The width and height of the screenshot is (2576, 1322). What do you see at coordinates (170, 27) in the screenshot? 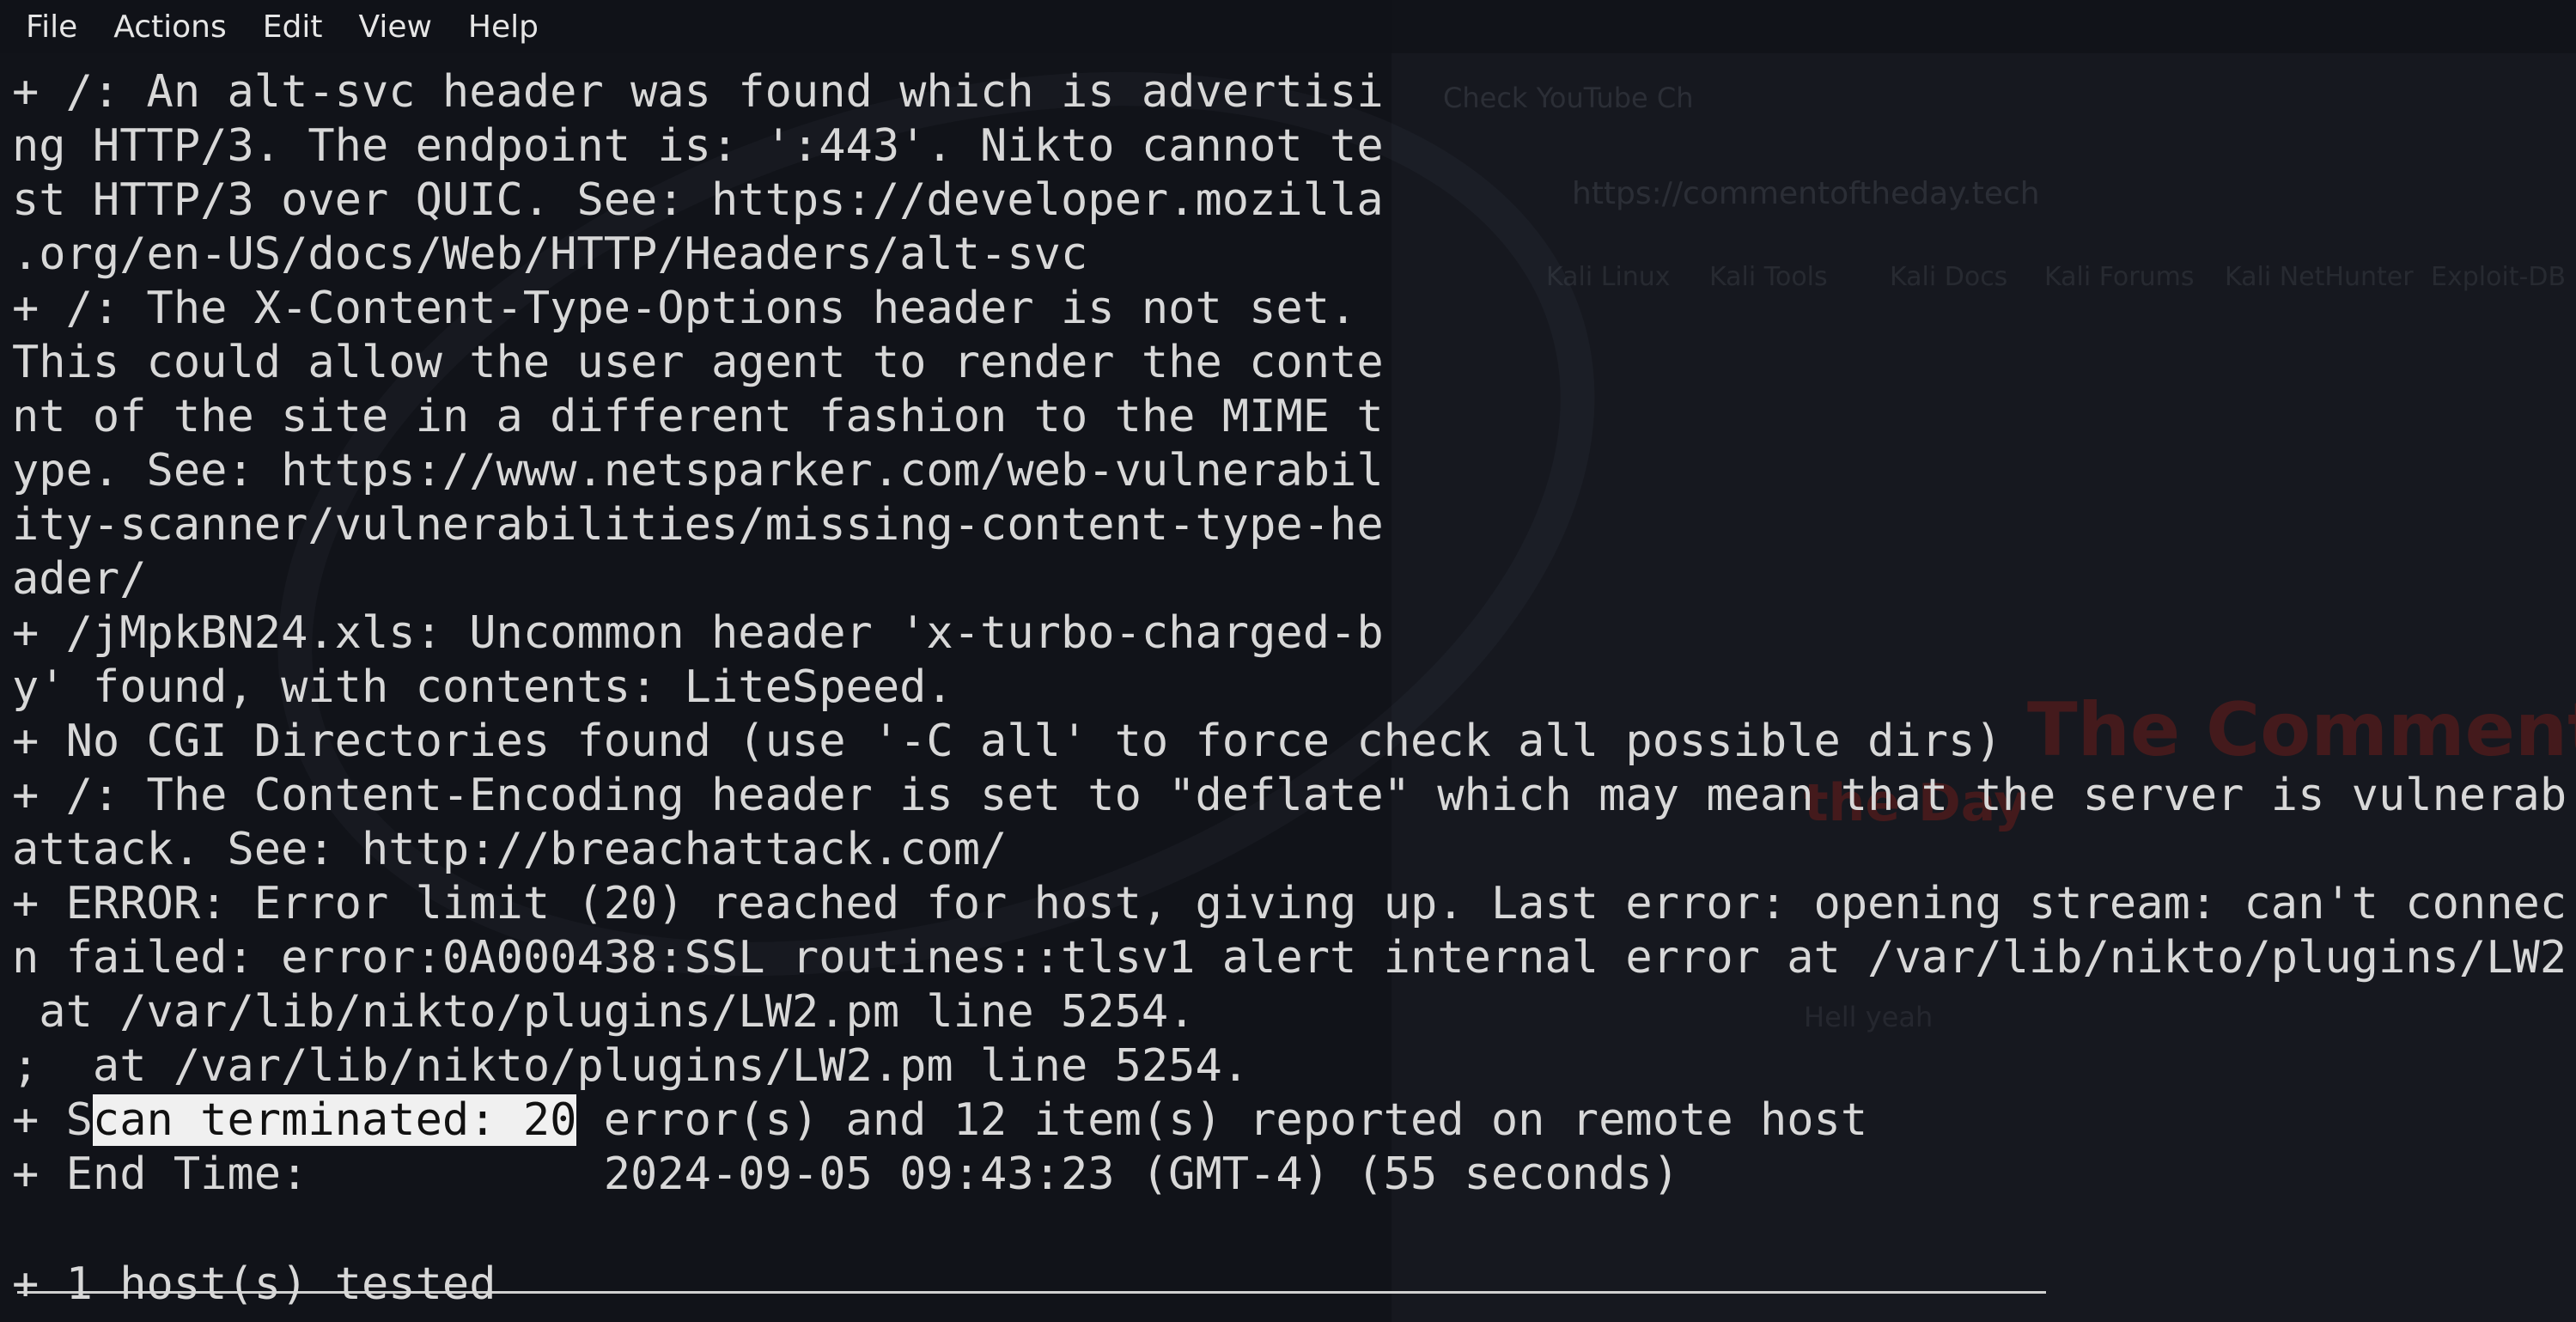
I see `menu-actions: Actions` at bounding box center [170, 27].